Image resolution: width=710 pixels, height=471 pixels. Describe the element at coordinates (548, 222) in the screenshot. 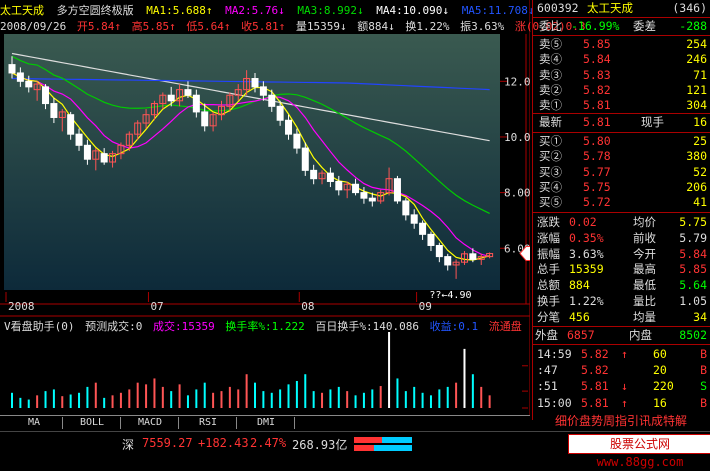

I see `stat-label: 涨跌` at that location.